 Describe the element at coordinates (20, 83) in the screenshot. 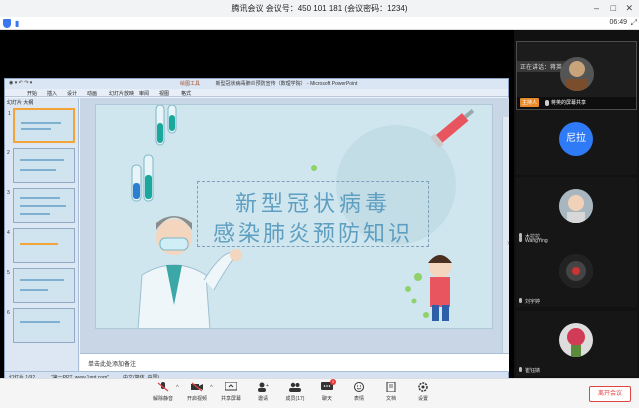

I see `ppt-quick-access: ◉ ▾ ↶ ↷ ▾` at that location.